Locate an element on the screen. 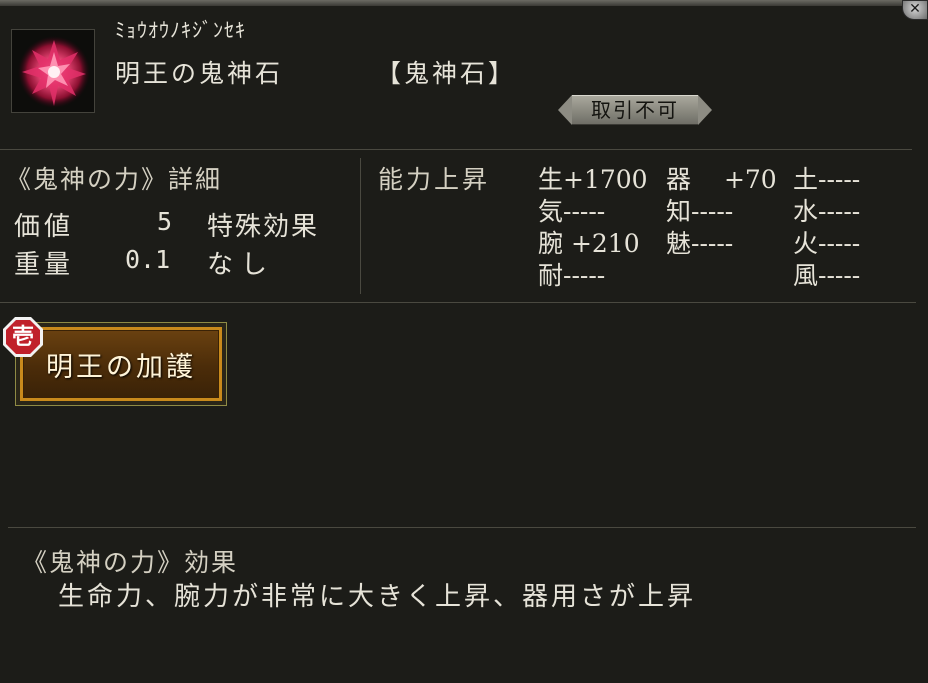 This screenshot has width=928, height=683. item-reading: ﾐｮｳｵｳﾉｷｼﾞﾝｾｷ is located at coordinates (180, 30).